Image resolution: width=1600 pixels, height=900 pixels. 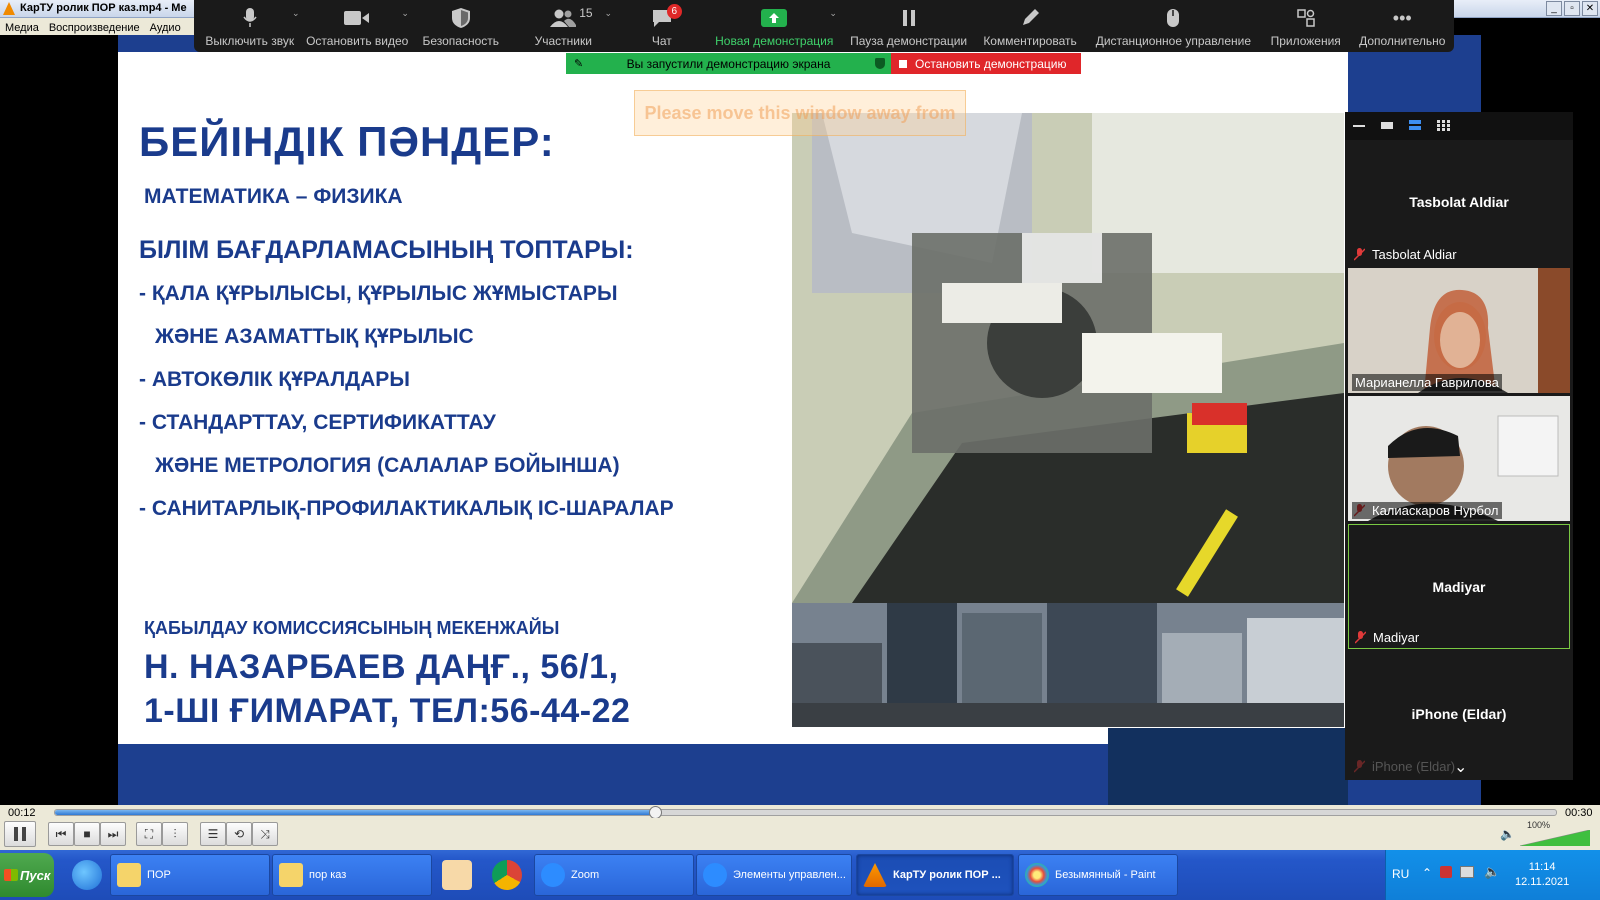 I want to click on annotate-label: Комментировать, so click(x=1030, y=41).